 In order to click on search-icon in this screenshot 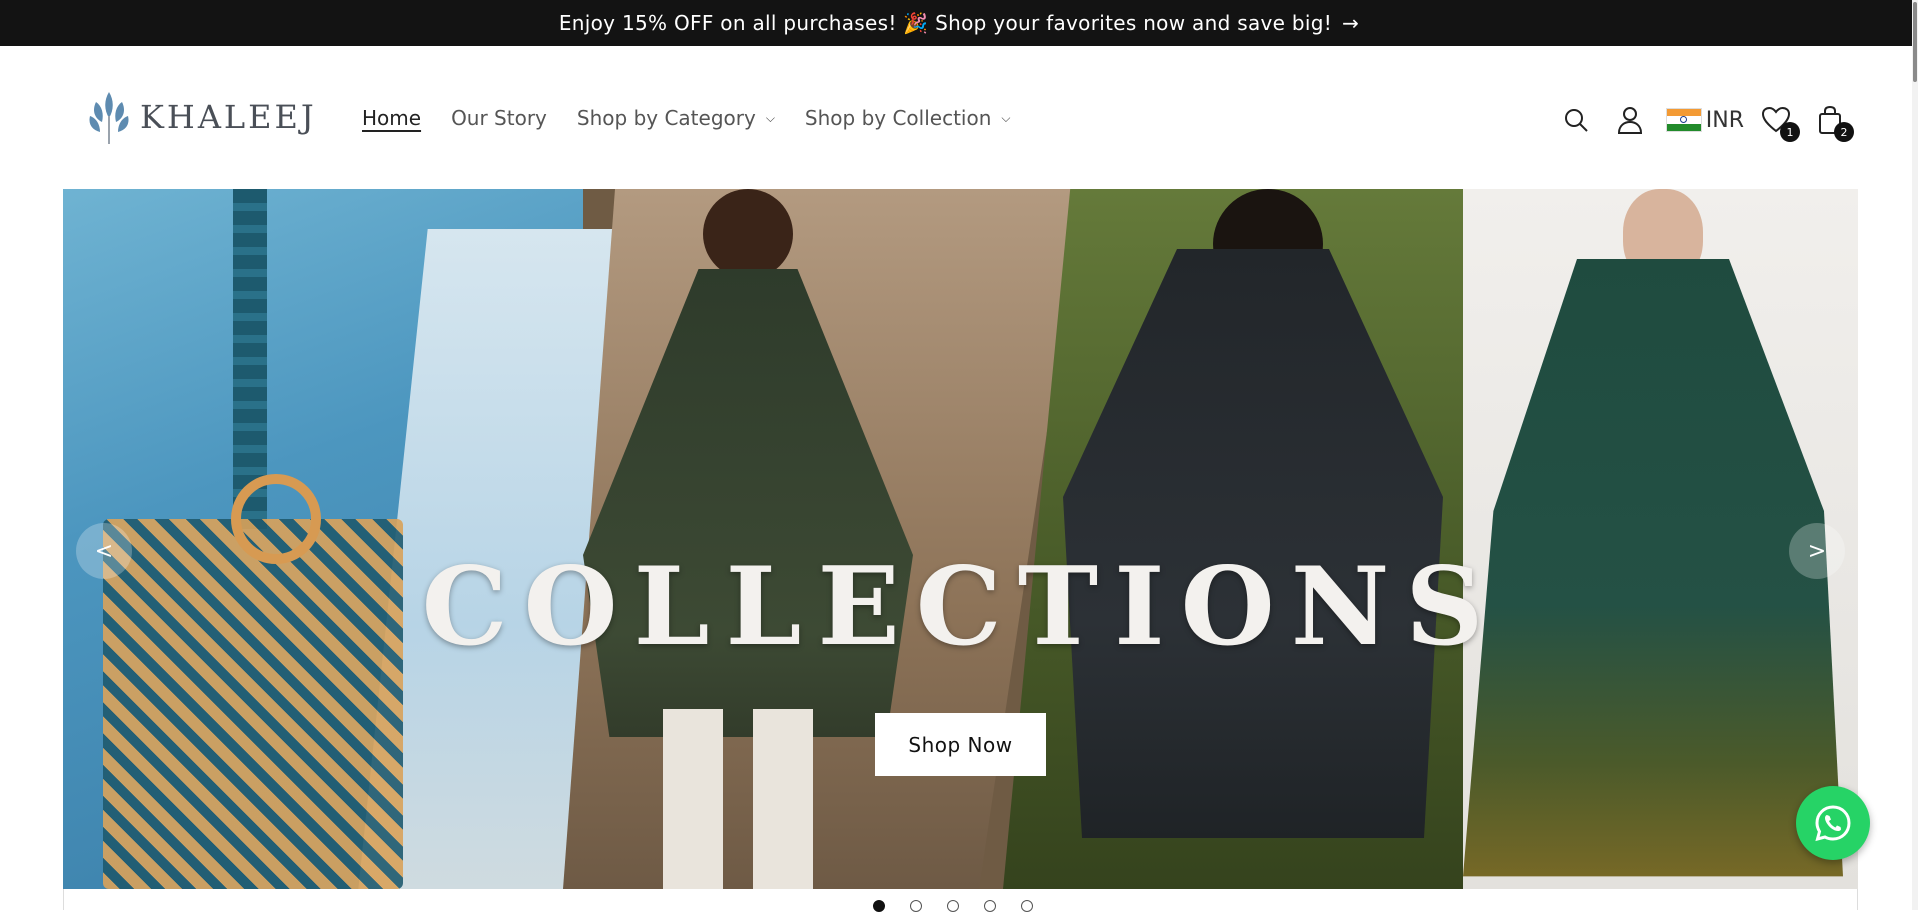, I will do `click(1576, 120)`.